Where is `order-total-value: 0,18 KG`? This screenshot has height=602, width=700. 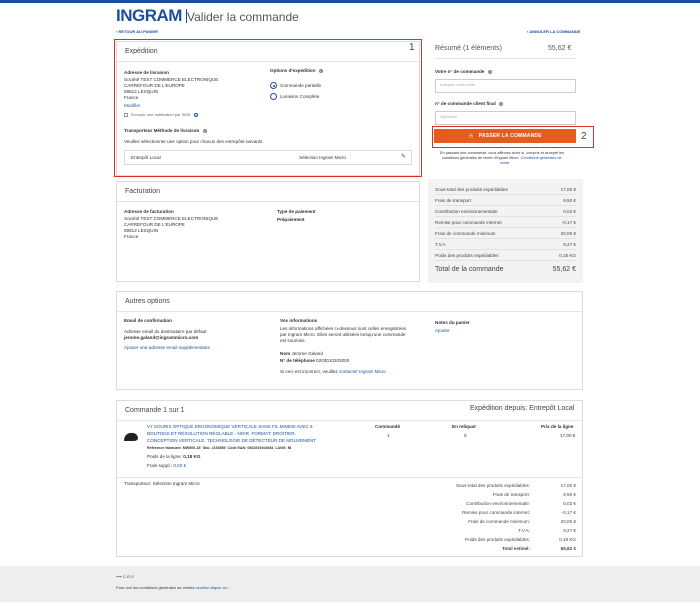 order-total-value: 0,18 KG is located at coordinates (567, 539).